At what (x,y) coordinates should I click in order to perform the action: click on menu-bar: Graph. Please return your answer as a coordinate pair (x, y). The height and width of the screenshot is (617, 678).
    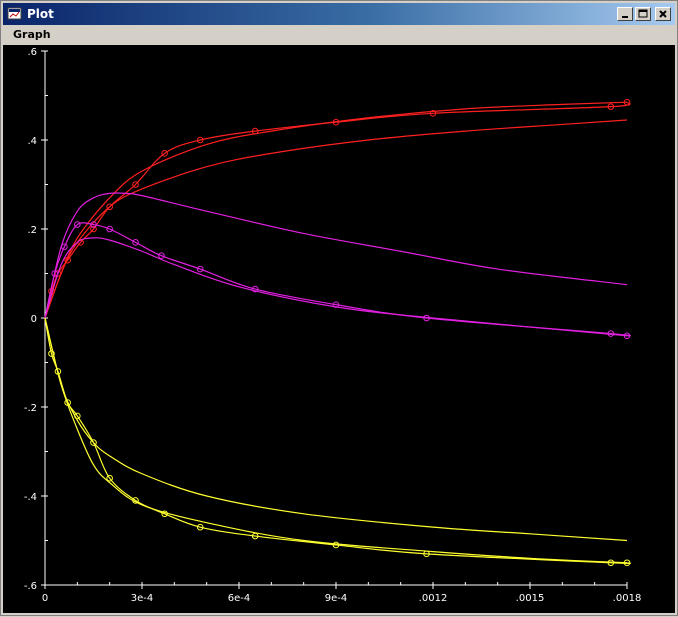
    Looking at the image, I should click on (339, 35).